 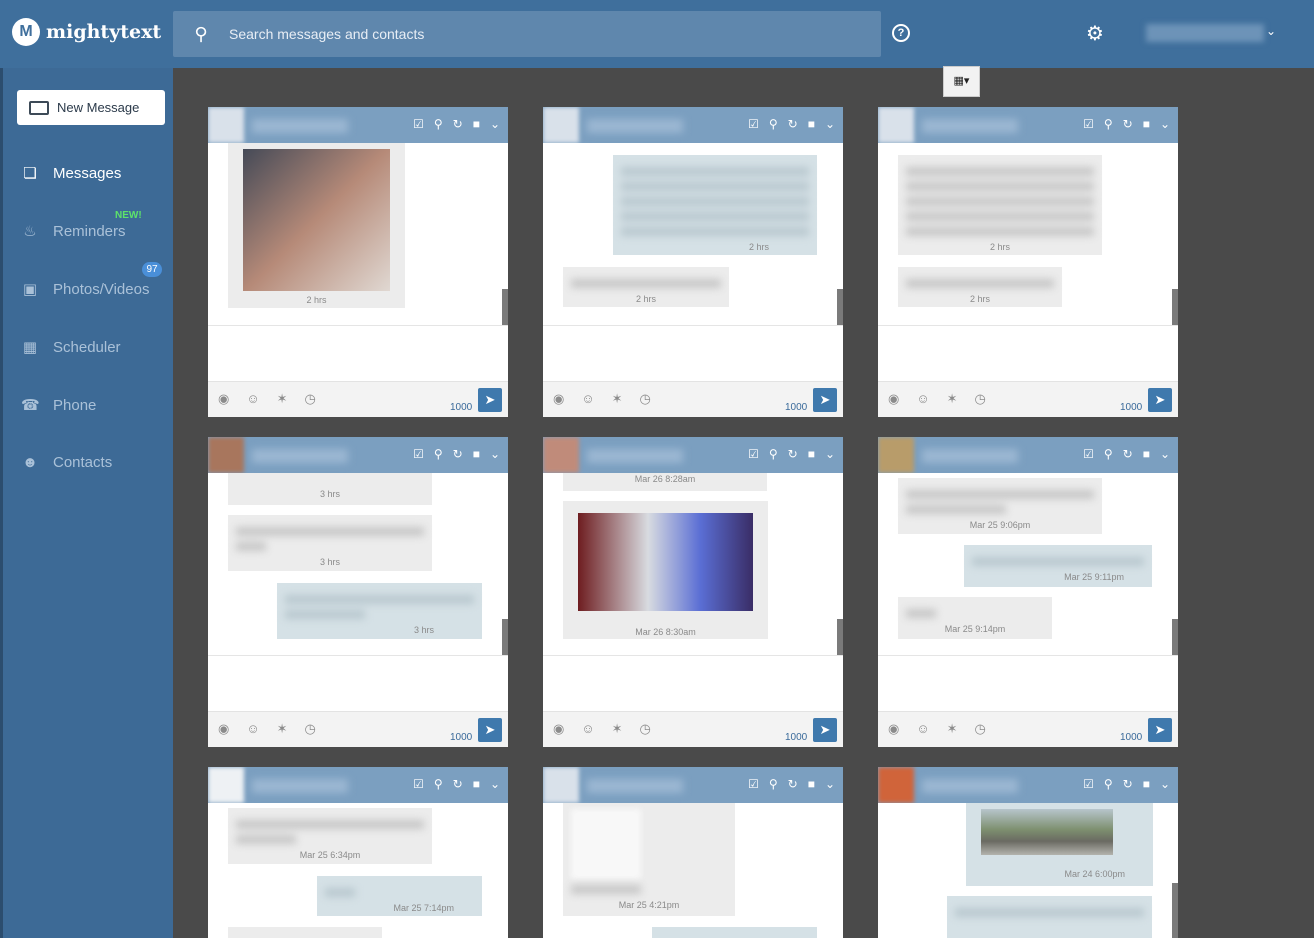 What do you see at coordinates (527, 34) in the screenshot?
I see `search-bar: ⚲ Search messages and contacts` at bounding box center [527, 34].